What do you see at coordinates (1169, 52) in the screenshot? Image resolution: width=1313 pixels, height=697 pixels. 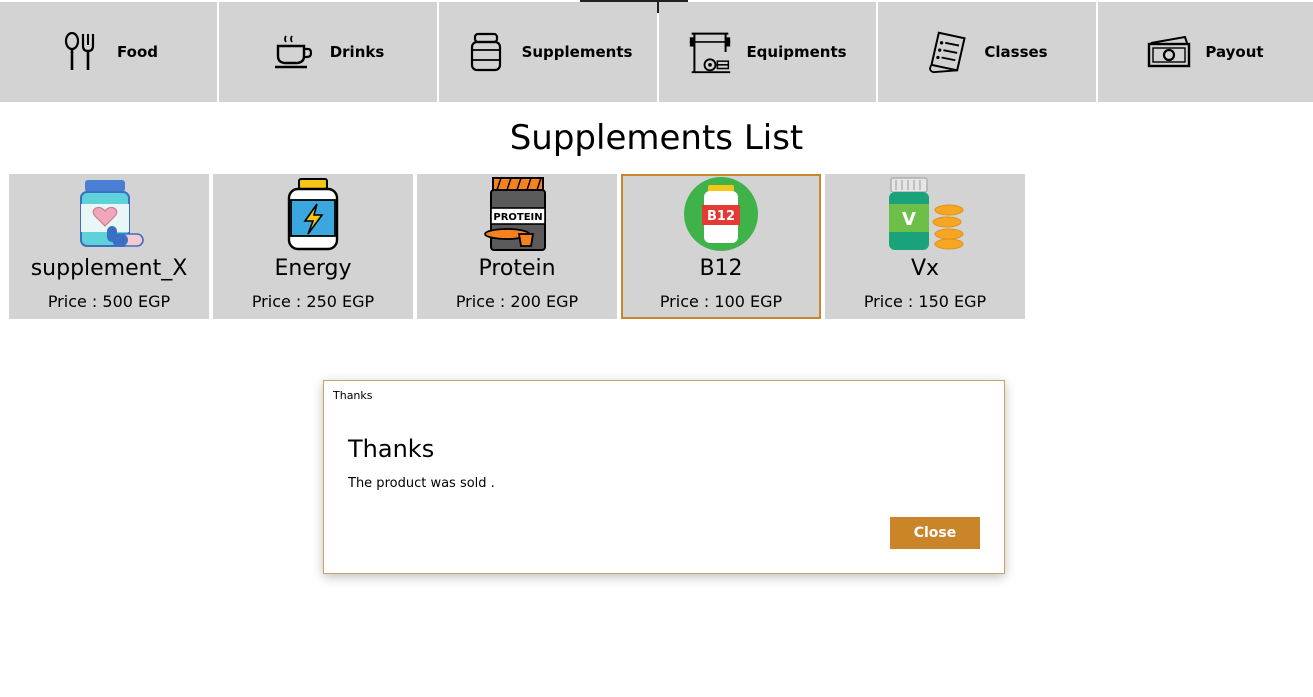 I see `cash-icon` at bounding box center [1169, 52].